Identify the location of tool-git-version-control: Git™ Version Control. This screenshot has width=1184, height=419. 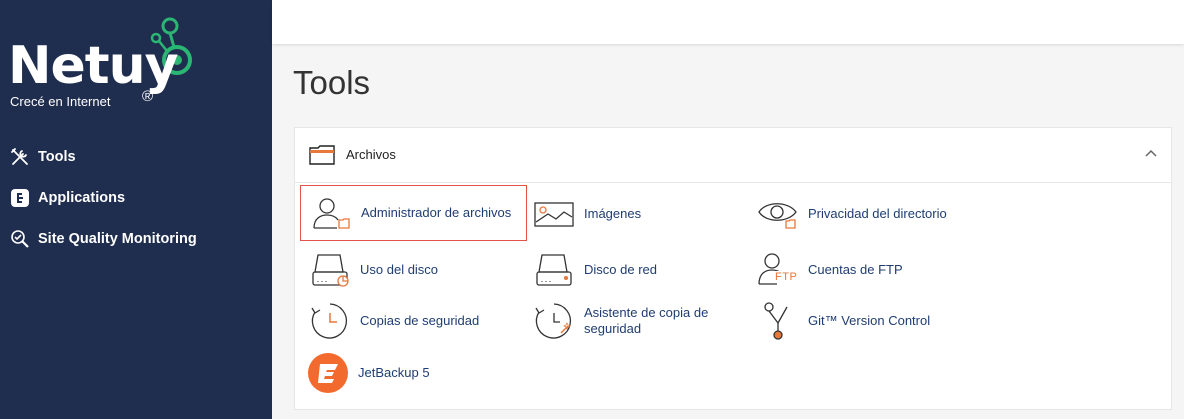
(877, 321).